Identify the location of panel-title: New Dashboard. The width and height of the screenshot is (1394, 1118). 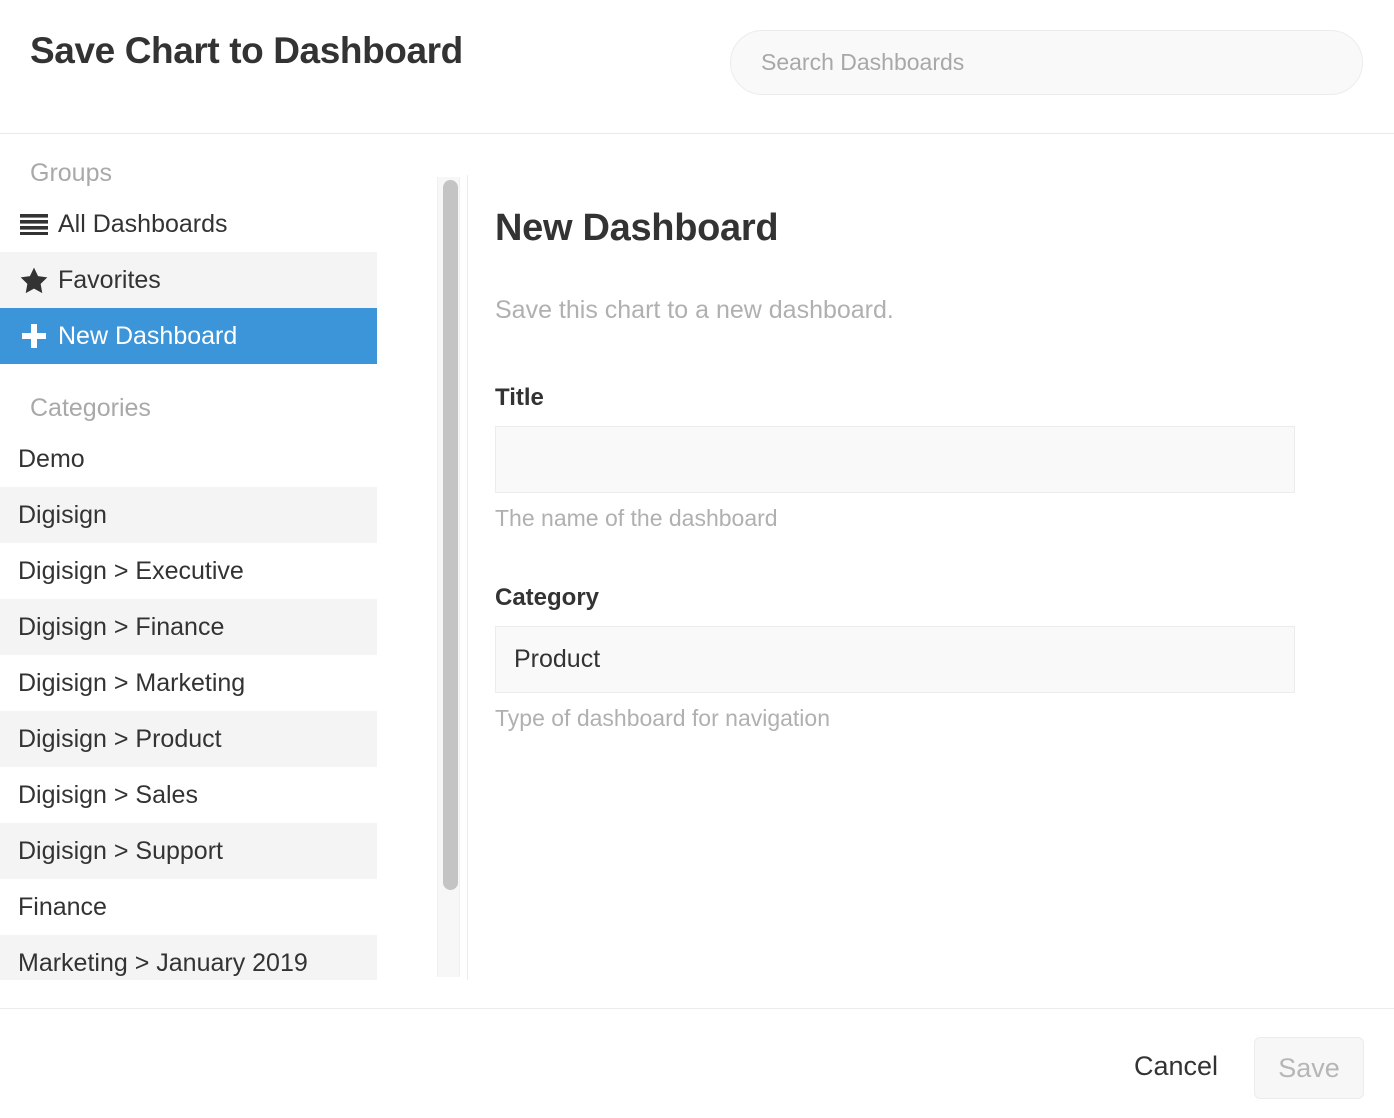
(637, 228).